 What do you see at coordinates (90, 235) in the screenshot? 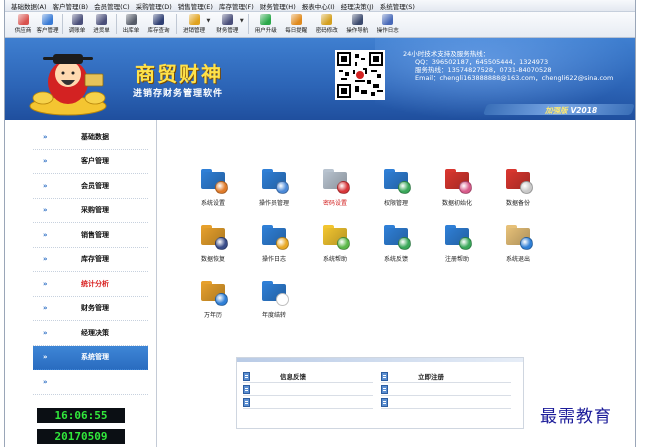
I see `sidebar-item-sales: » 销售管理` at bounding box center [90, 235].